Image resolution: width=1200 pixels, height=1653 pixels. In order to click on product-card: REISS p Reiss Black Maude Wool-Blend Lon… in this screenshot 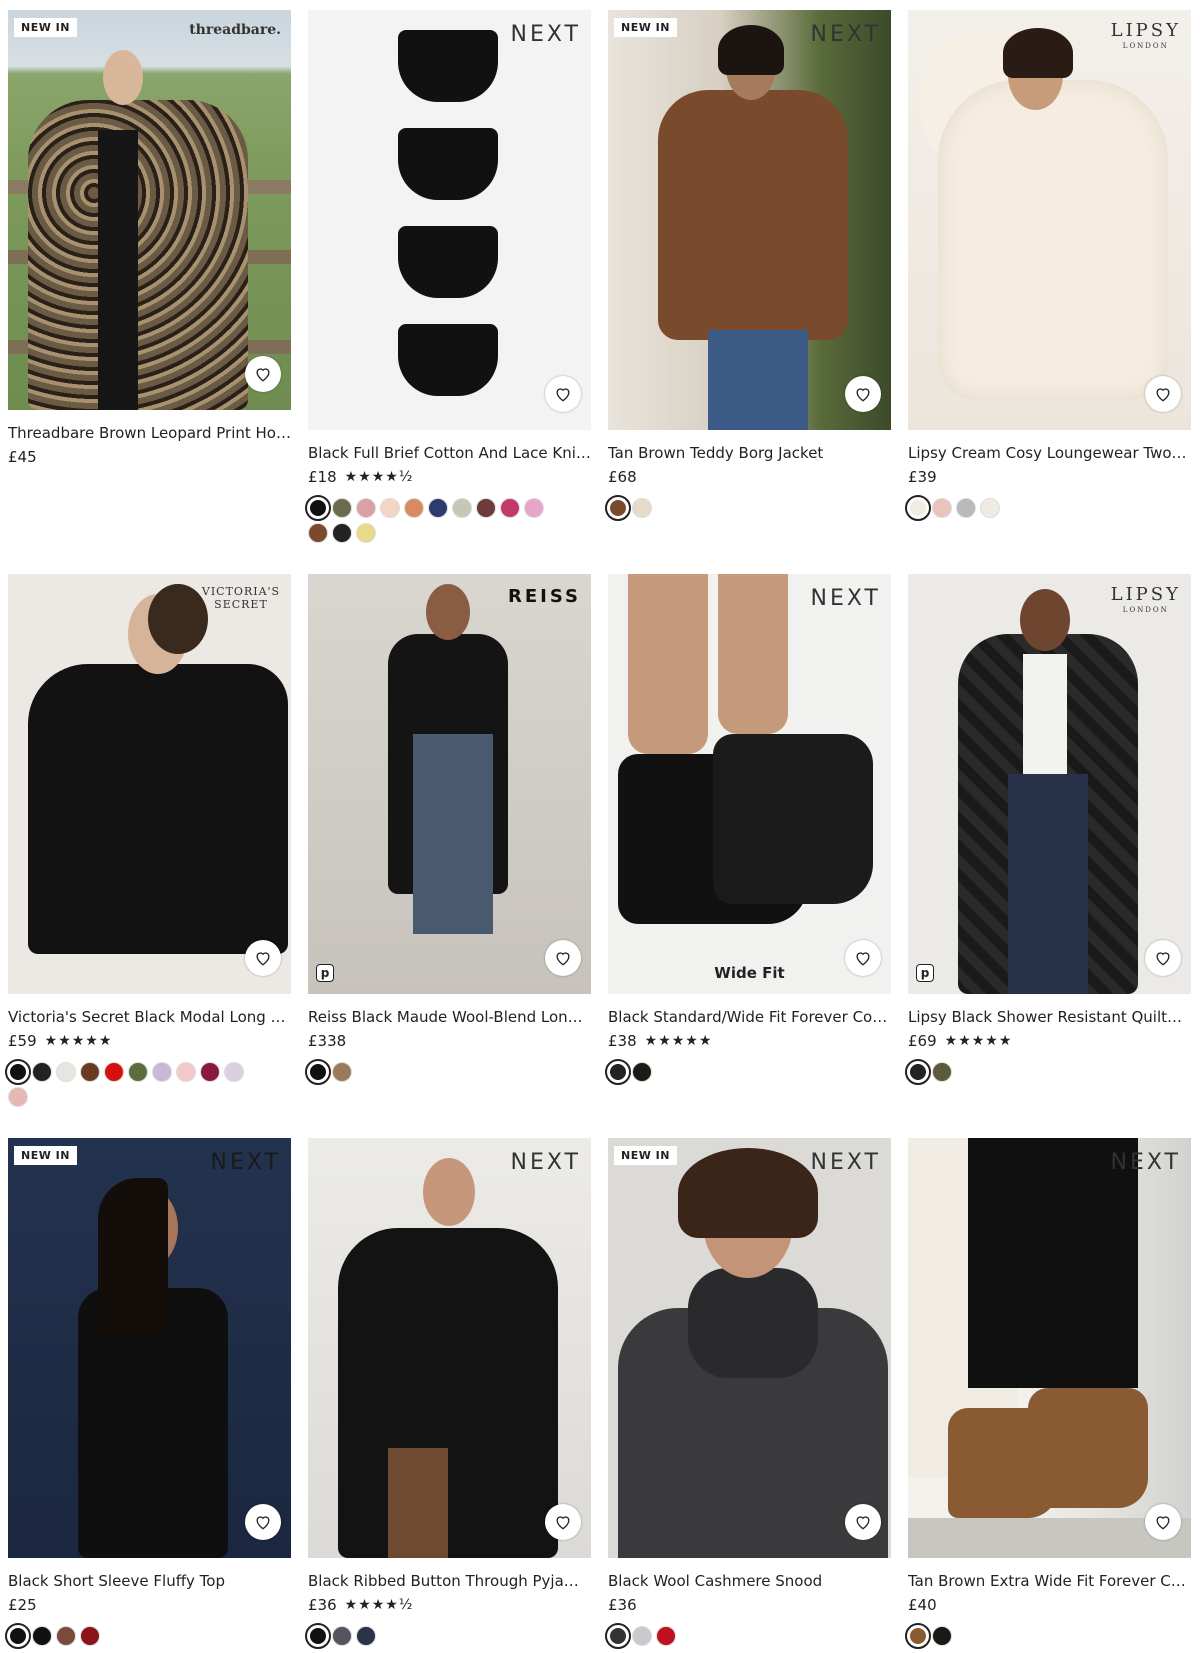, I will do `click(448, 829)`.